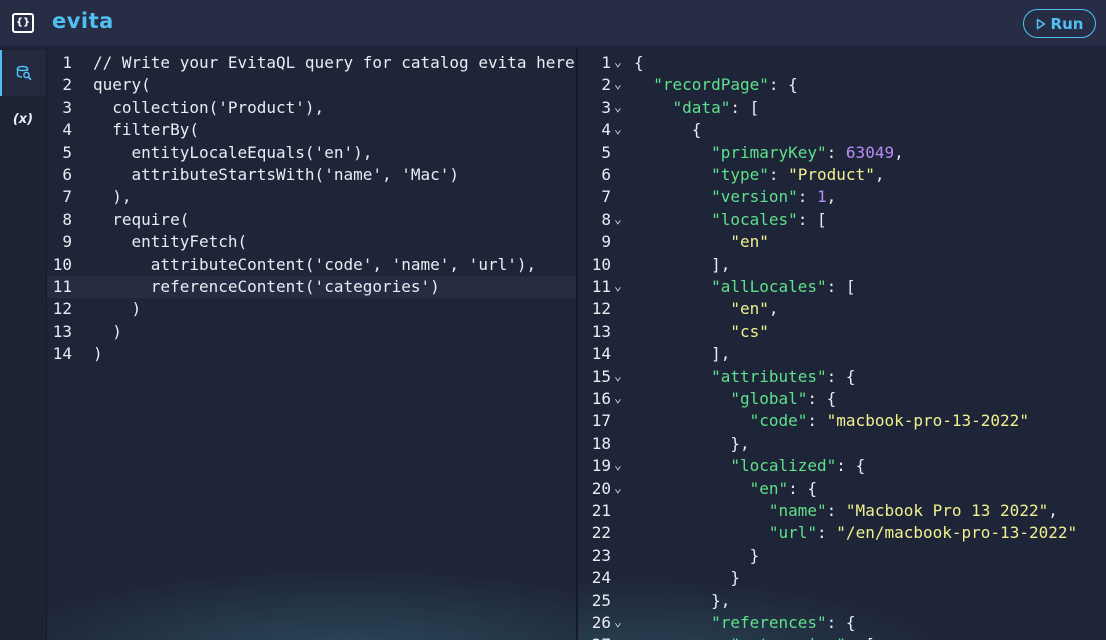 The width and height of the screenshot is (1106, 640). I want to click on result-line: 22 "url": "/en/macbook-pro-13-2022", so click(842, 533).